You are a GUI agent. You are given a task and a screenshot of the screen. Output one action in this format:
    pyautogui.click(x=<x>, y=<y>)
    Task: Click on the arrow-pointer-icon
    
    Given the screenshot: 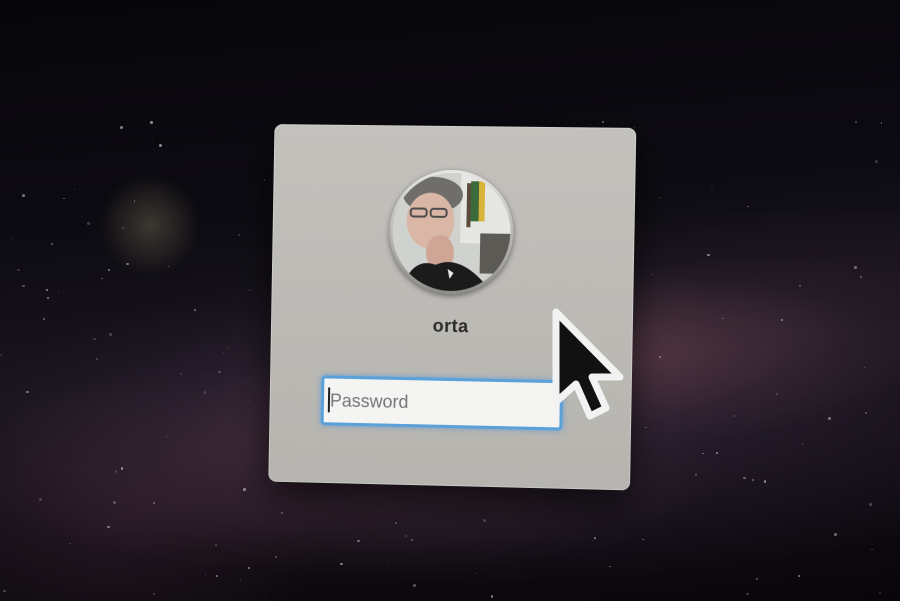 What is the action you would take?
    pyautogui.click(x=588, y=364)
    